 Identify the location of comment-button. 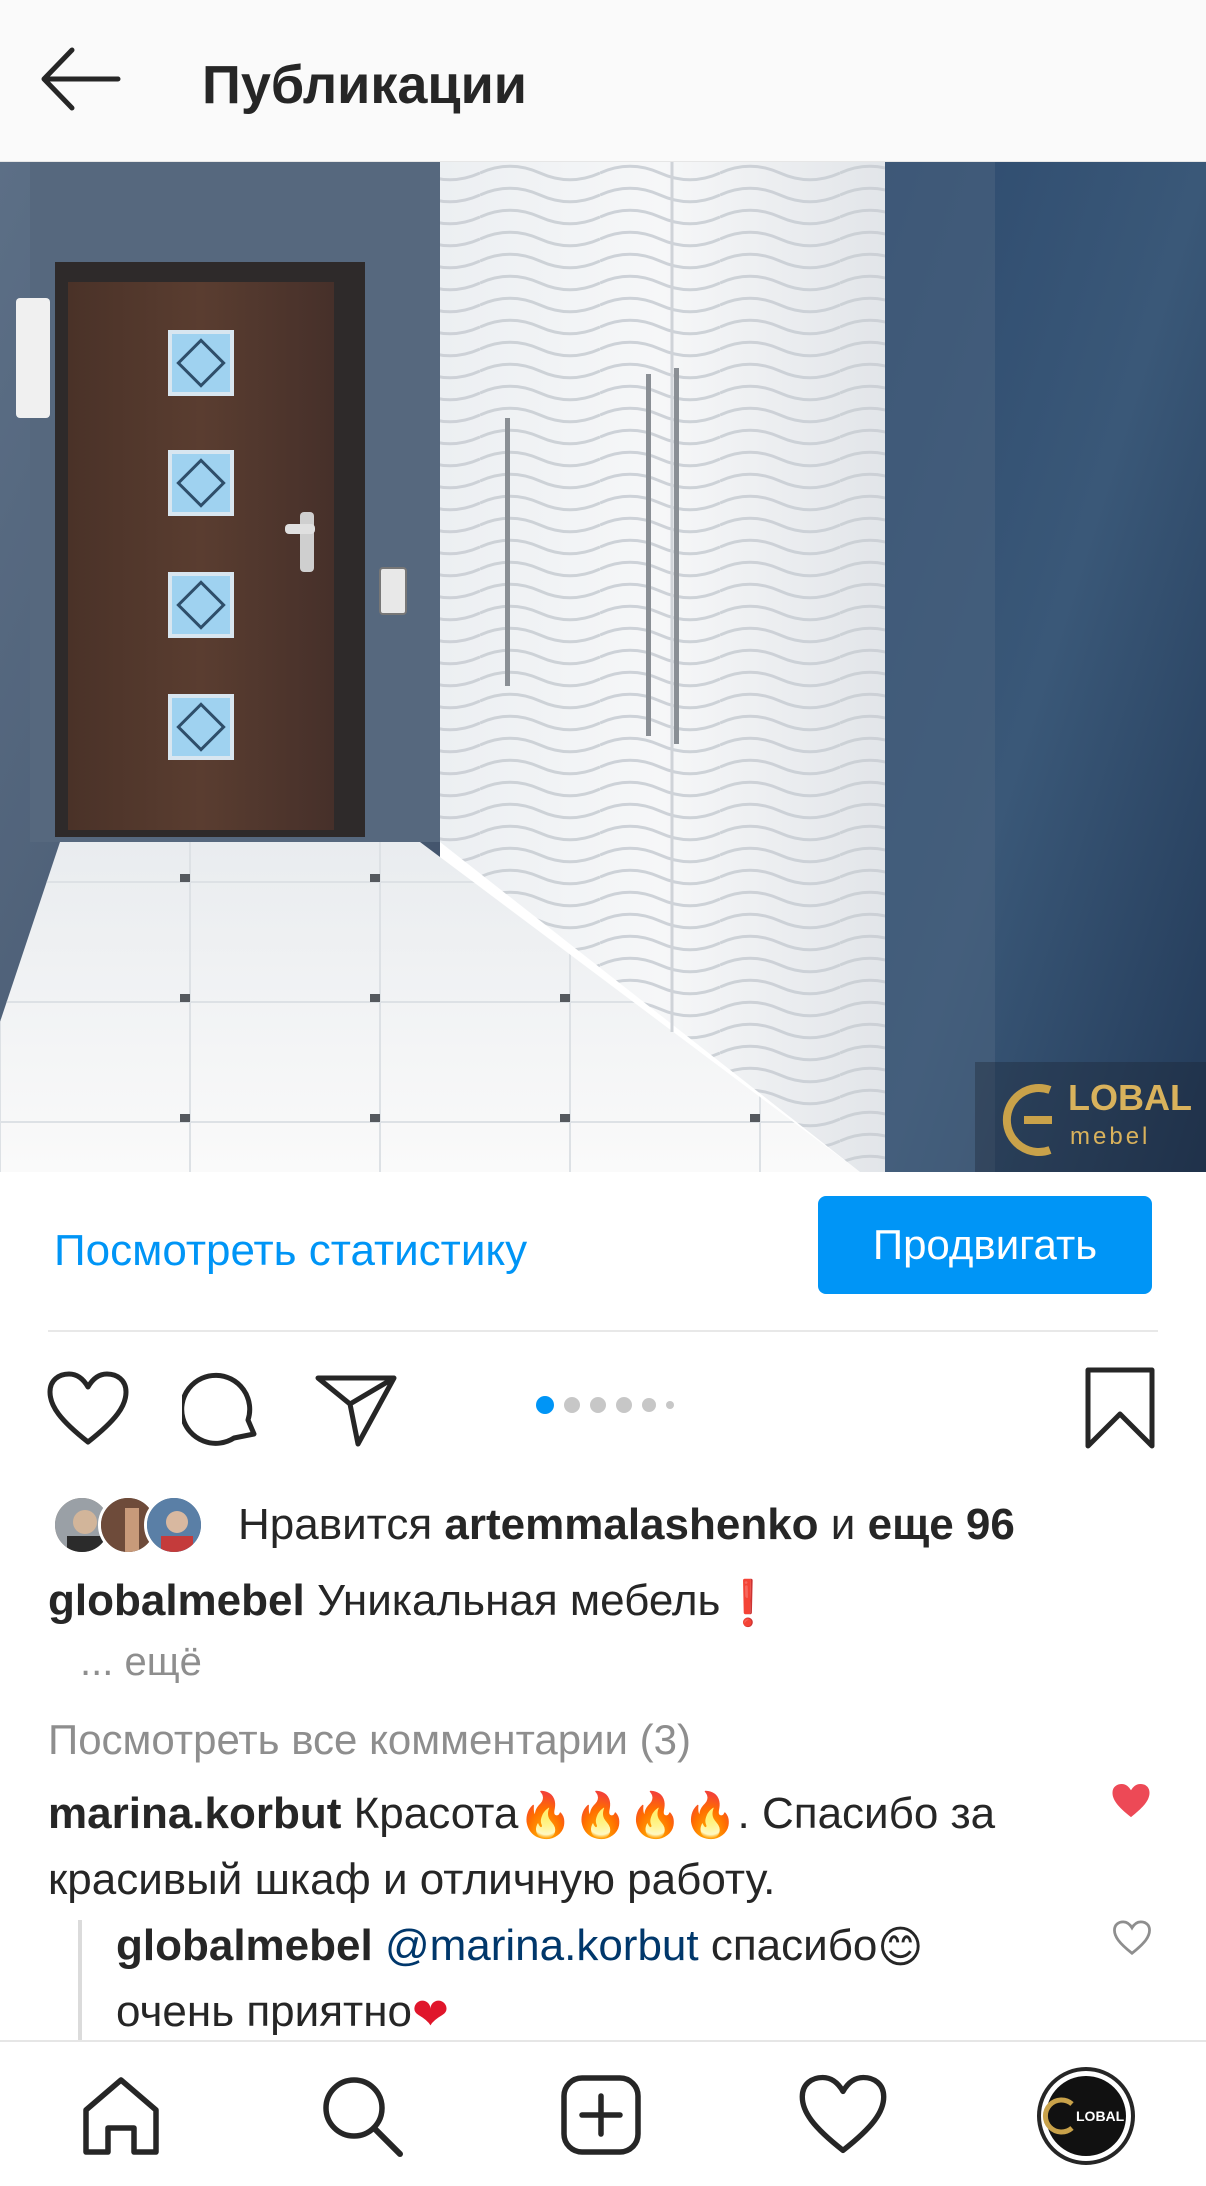
(220, 1412).